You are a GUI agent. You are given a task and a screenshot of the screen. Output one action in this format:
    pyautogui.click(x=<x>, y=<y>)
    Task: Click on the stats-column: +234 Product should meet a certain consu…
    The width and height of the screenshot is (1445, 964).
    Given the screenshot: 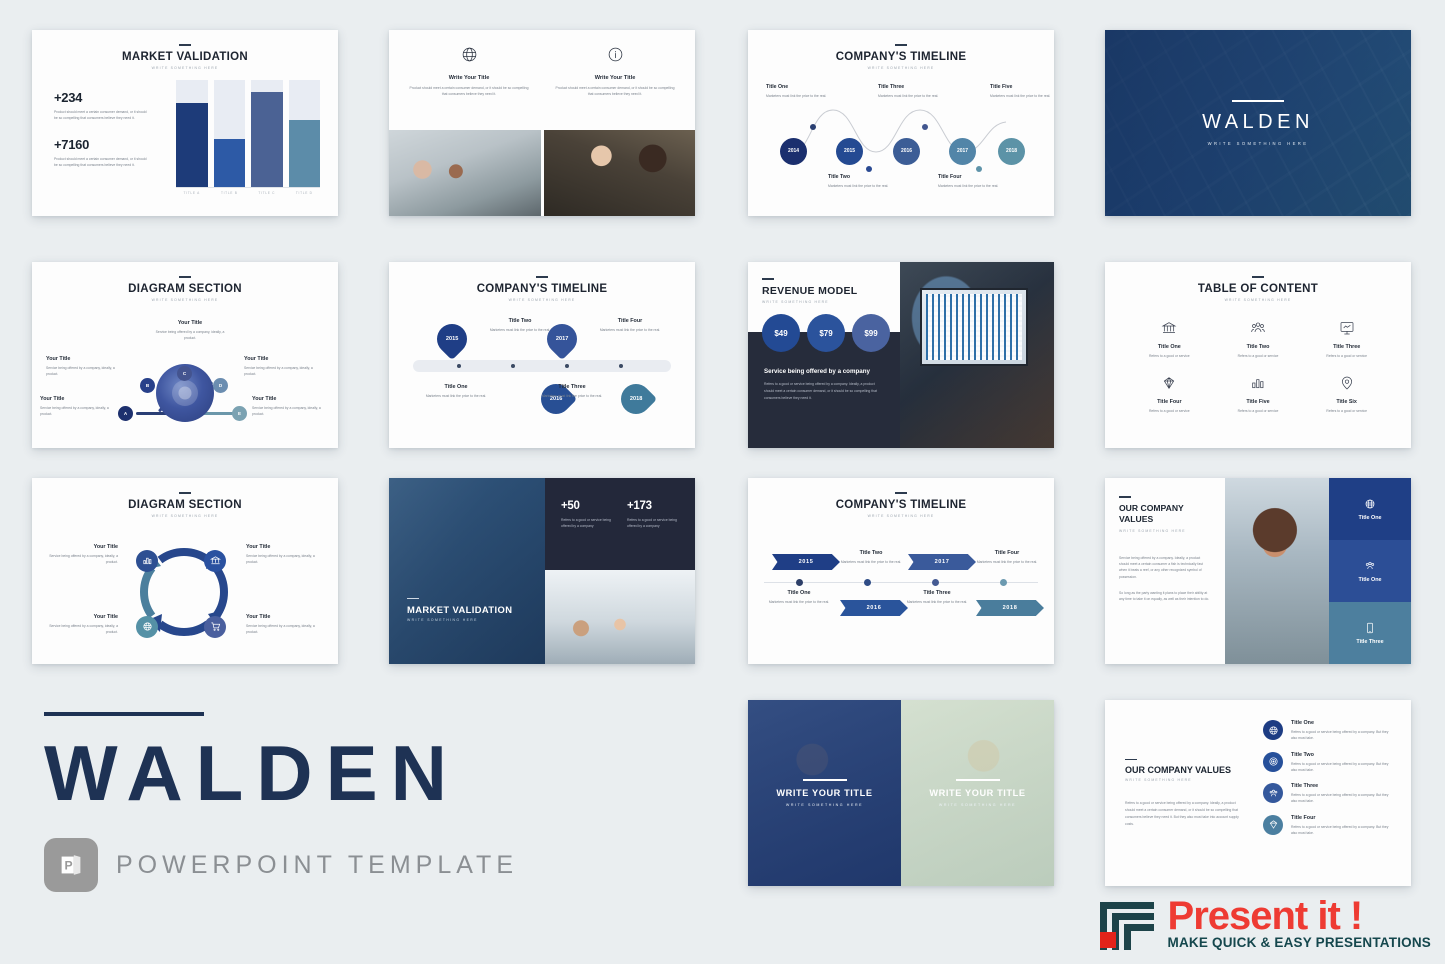 What is the action you would take?
    pyautogui.click(x=108, y=137)
    